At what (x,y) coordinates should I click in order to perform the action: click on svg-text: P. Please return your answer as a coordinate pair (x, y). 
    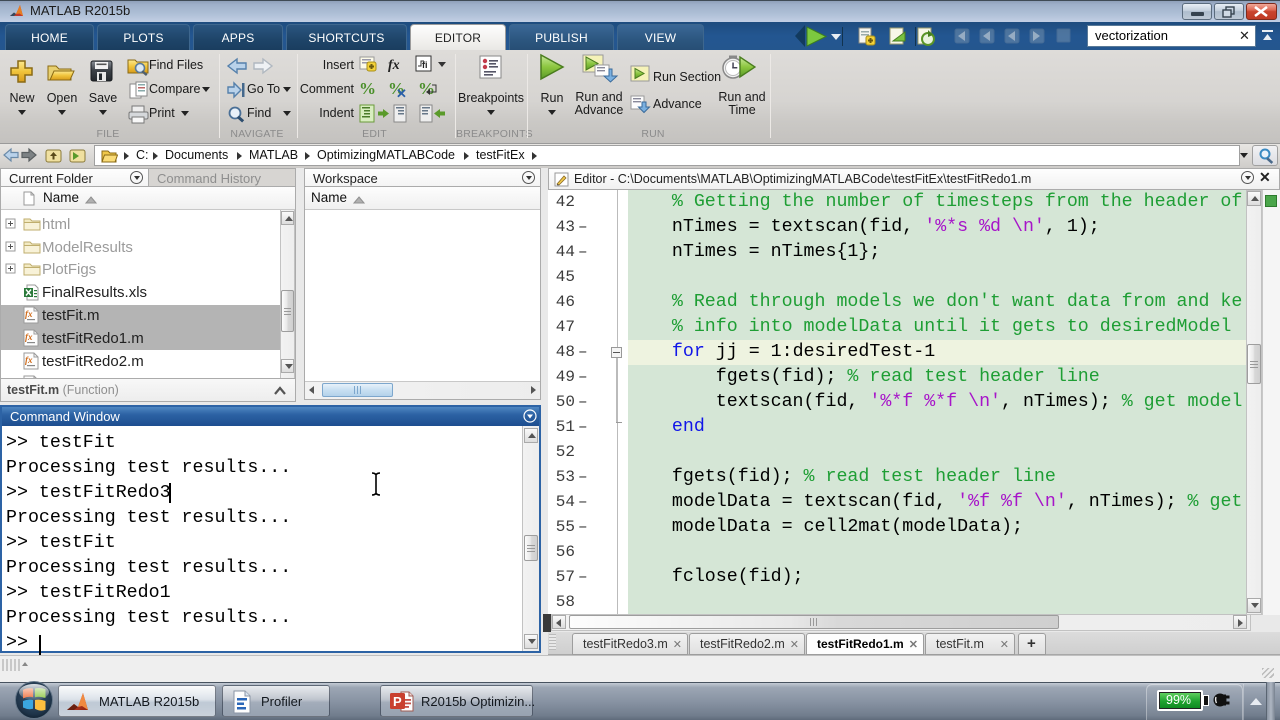
    Looking at the image, I should click on (397, 701).